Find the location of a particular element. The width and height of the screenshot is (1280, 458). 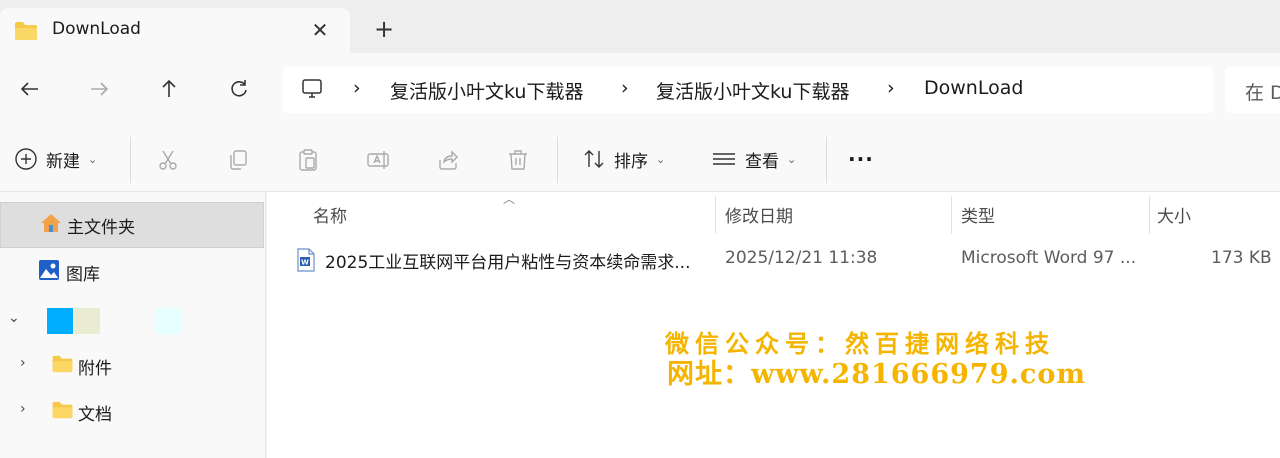

copy-button is located at coordinates (238, 160).